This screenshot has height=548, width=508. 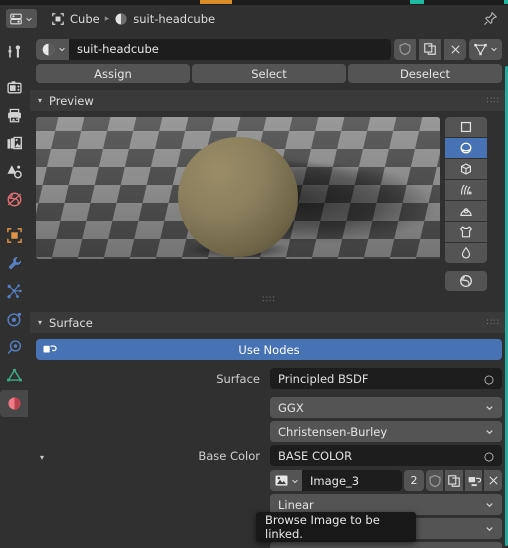 I want to click on select-button: Select, so click(x=269, y=73).